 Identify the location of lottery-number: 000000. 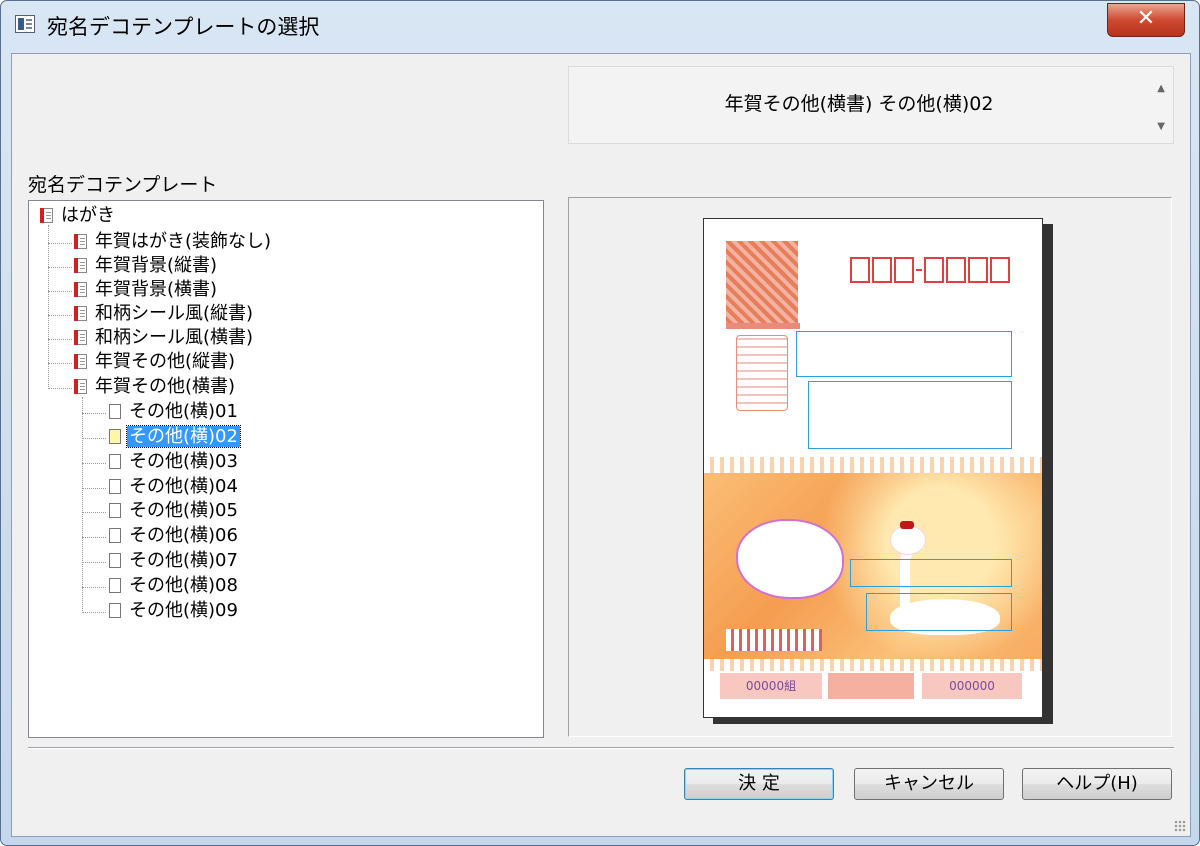
(972, 686).